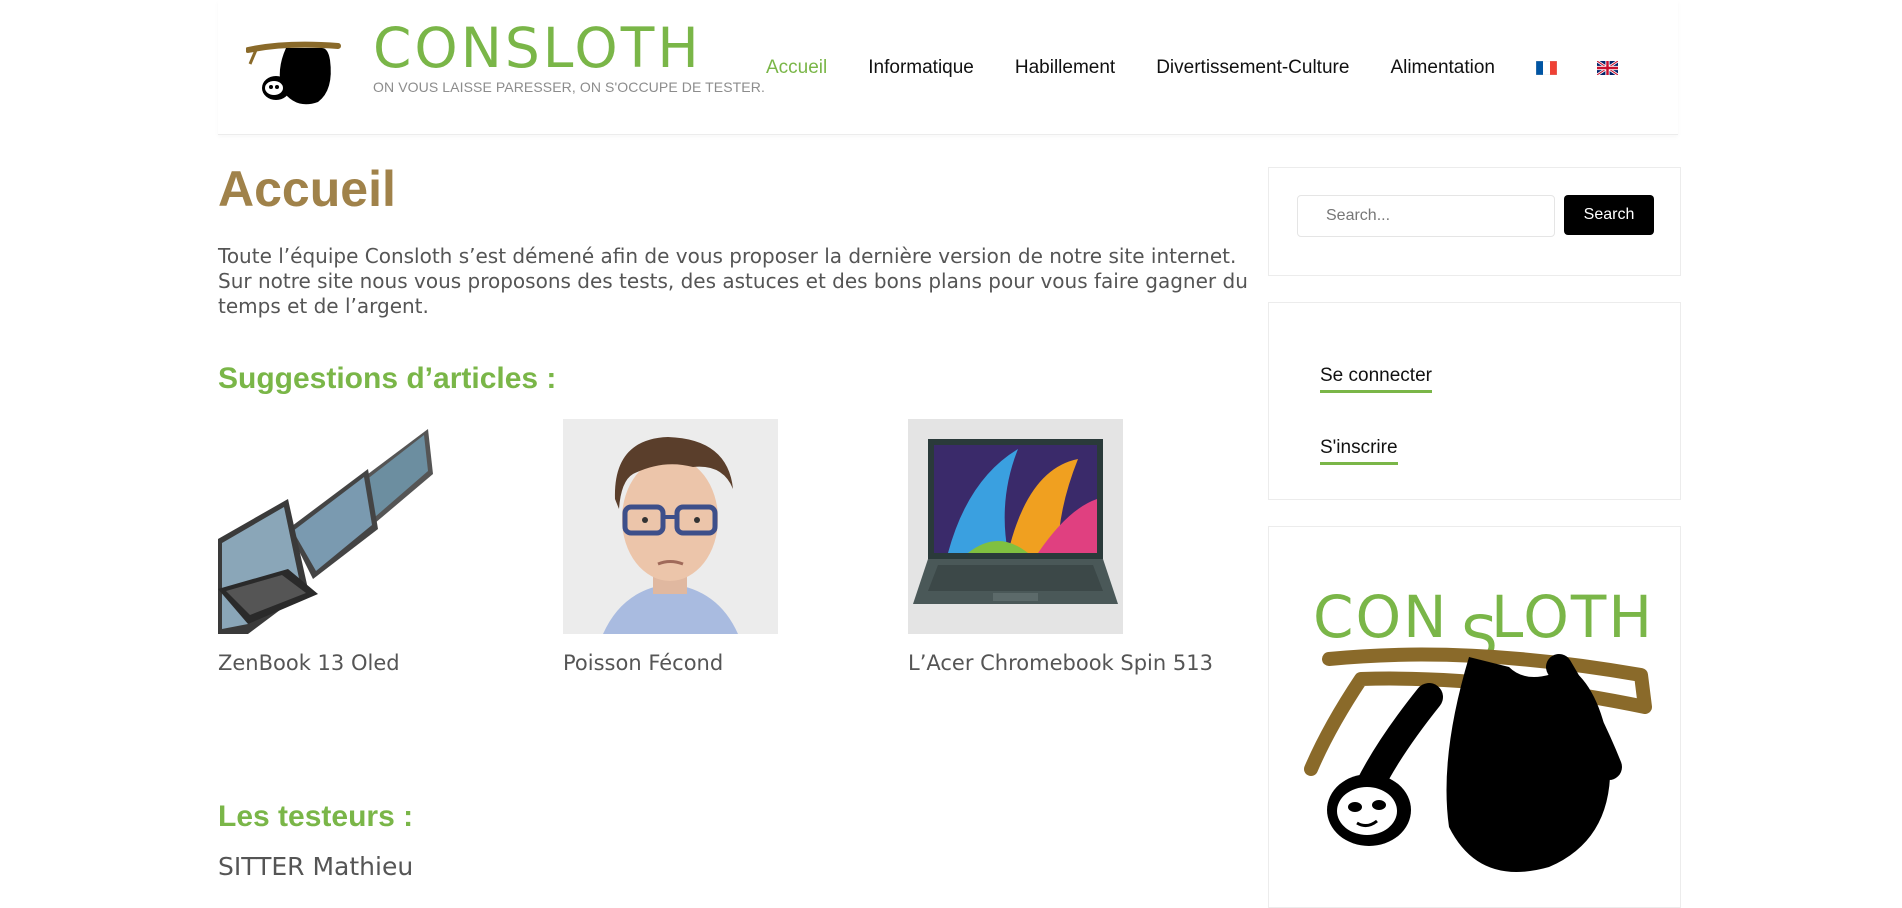  Describe the element at coordinates (293, 73) in the screenshot. I see `sloth-logo-icon` at that location.